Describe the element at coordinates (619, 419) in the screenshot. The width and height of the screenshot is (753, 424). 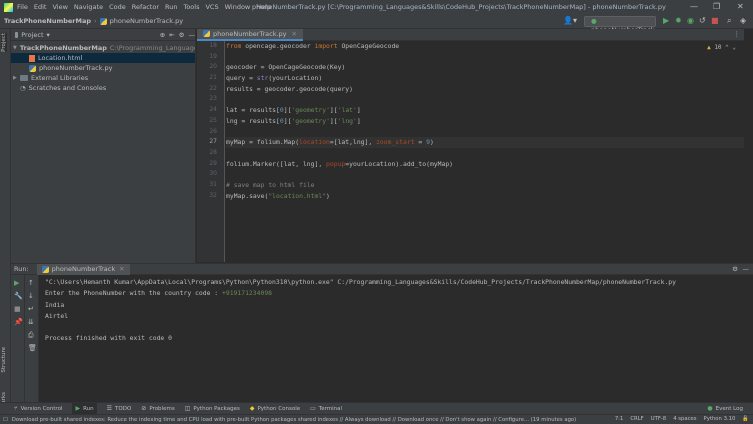
I see `caret-position: 7:1` at that location.